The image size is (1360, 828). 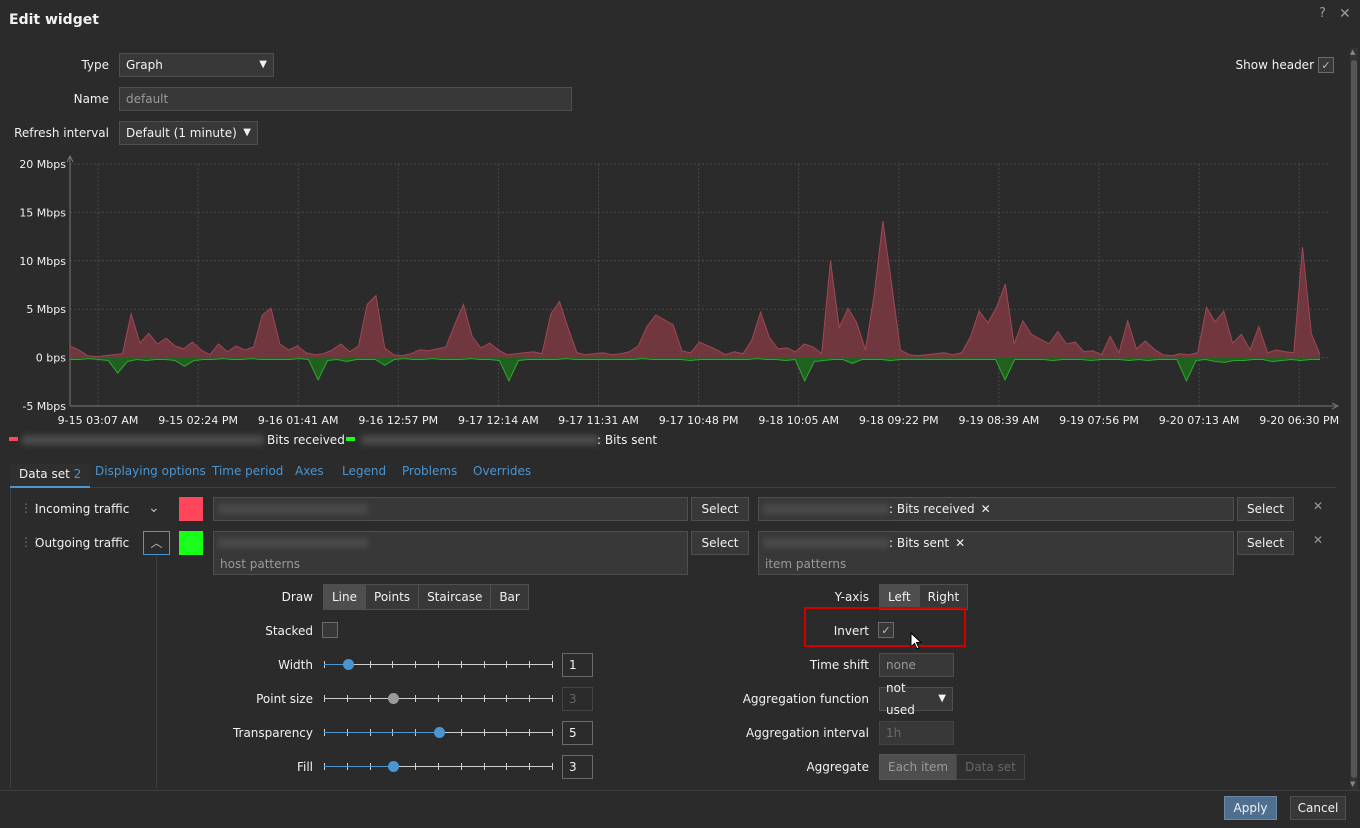 What do you see at coordinates (1352, 784) in the screenshot?
I see `scroll-down-icon: ▼` at bounding box center [1352, 784].